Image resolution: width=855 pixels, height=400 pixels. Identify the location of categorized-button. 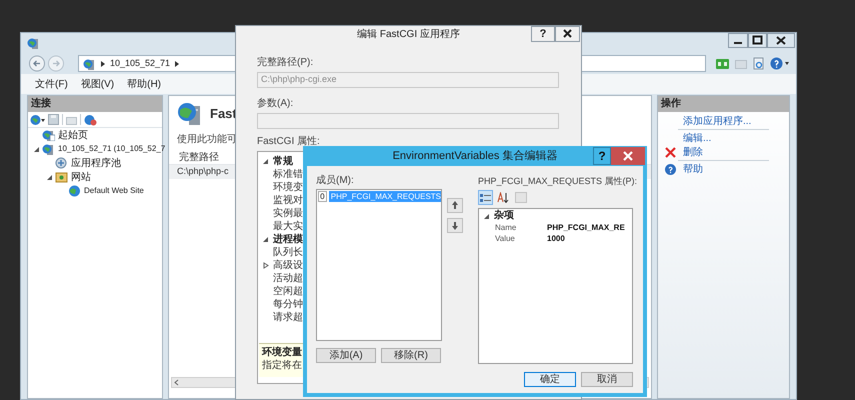
(485, 197).